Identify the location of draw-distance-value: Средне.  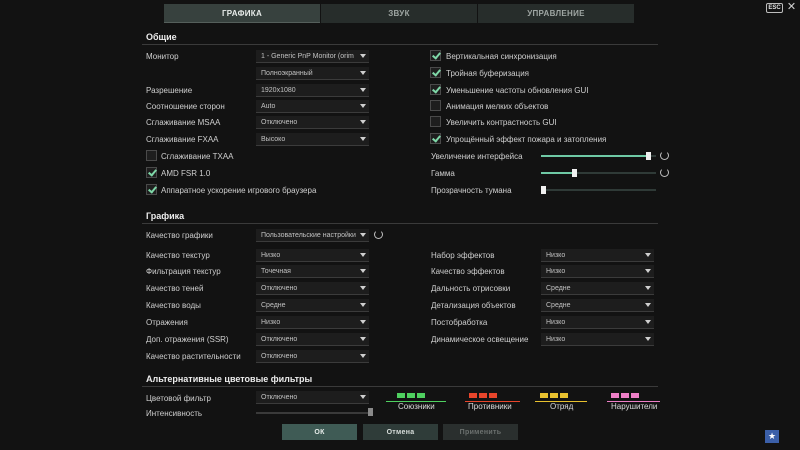
(558, 288).